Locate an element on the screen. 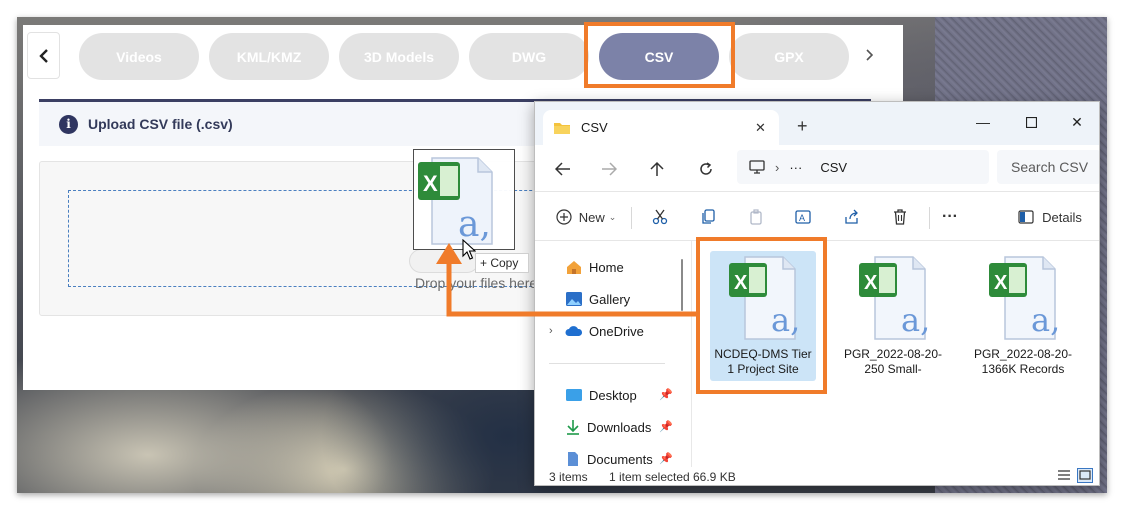 The width and height of the screenshot is (1123, 509). file-name-line: 250 Small- is located at coordinates (893, 369).